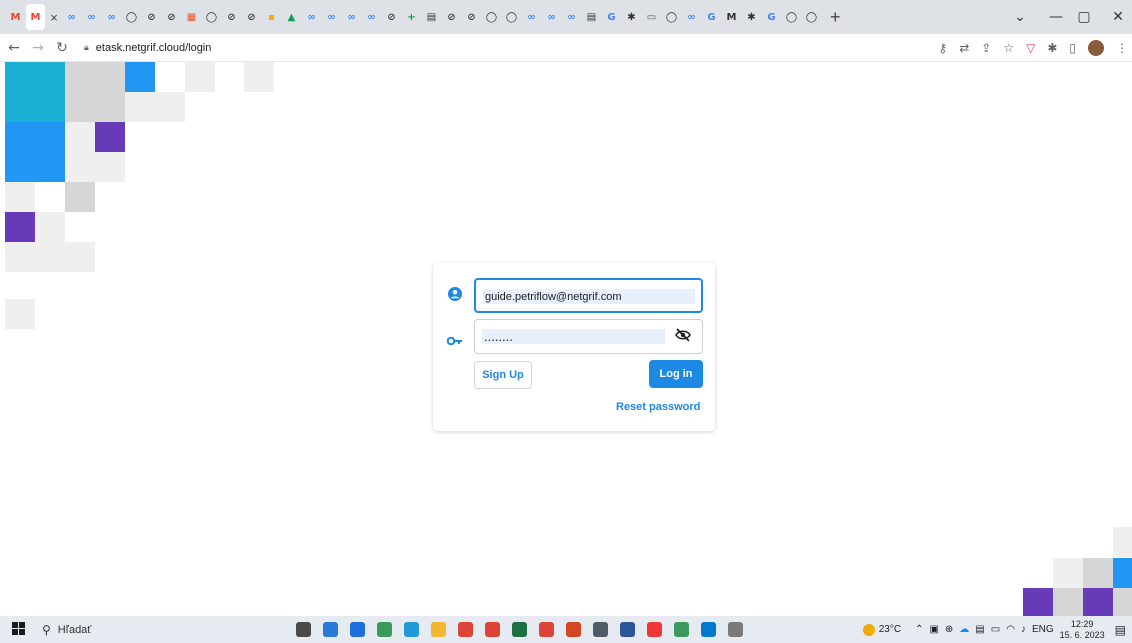 The width and height of the screenshot is (1132, 643). I want to click on extensions-icon: ✱, so click(1052, 48).